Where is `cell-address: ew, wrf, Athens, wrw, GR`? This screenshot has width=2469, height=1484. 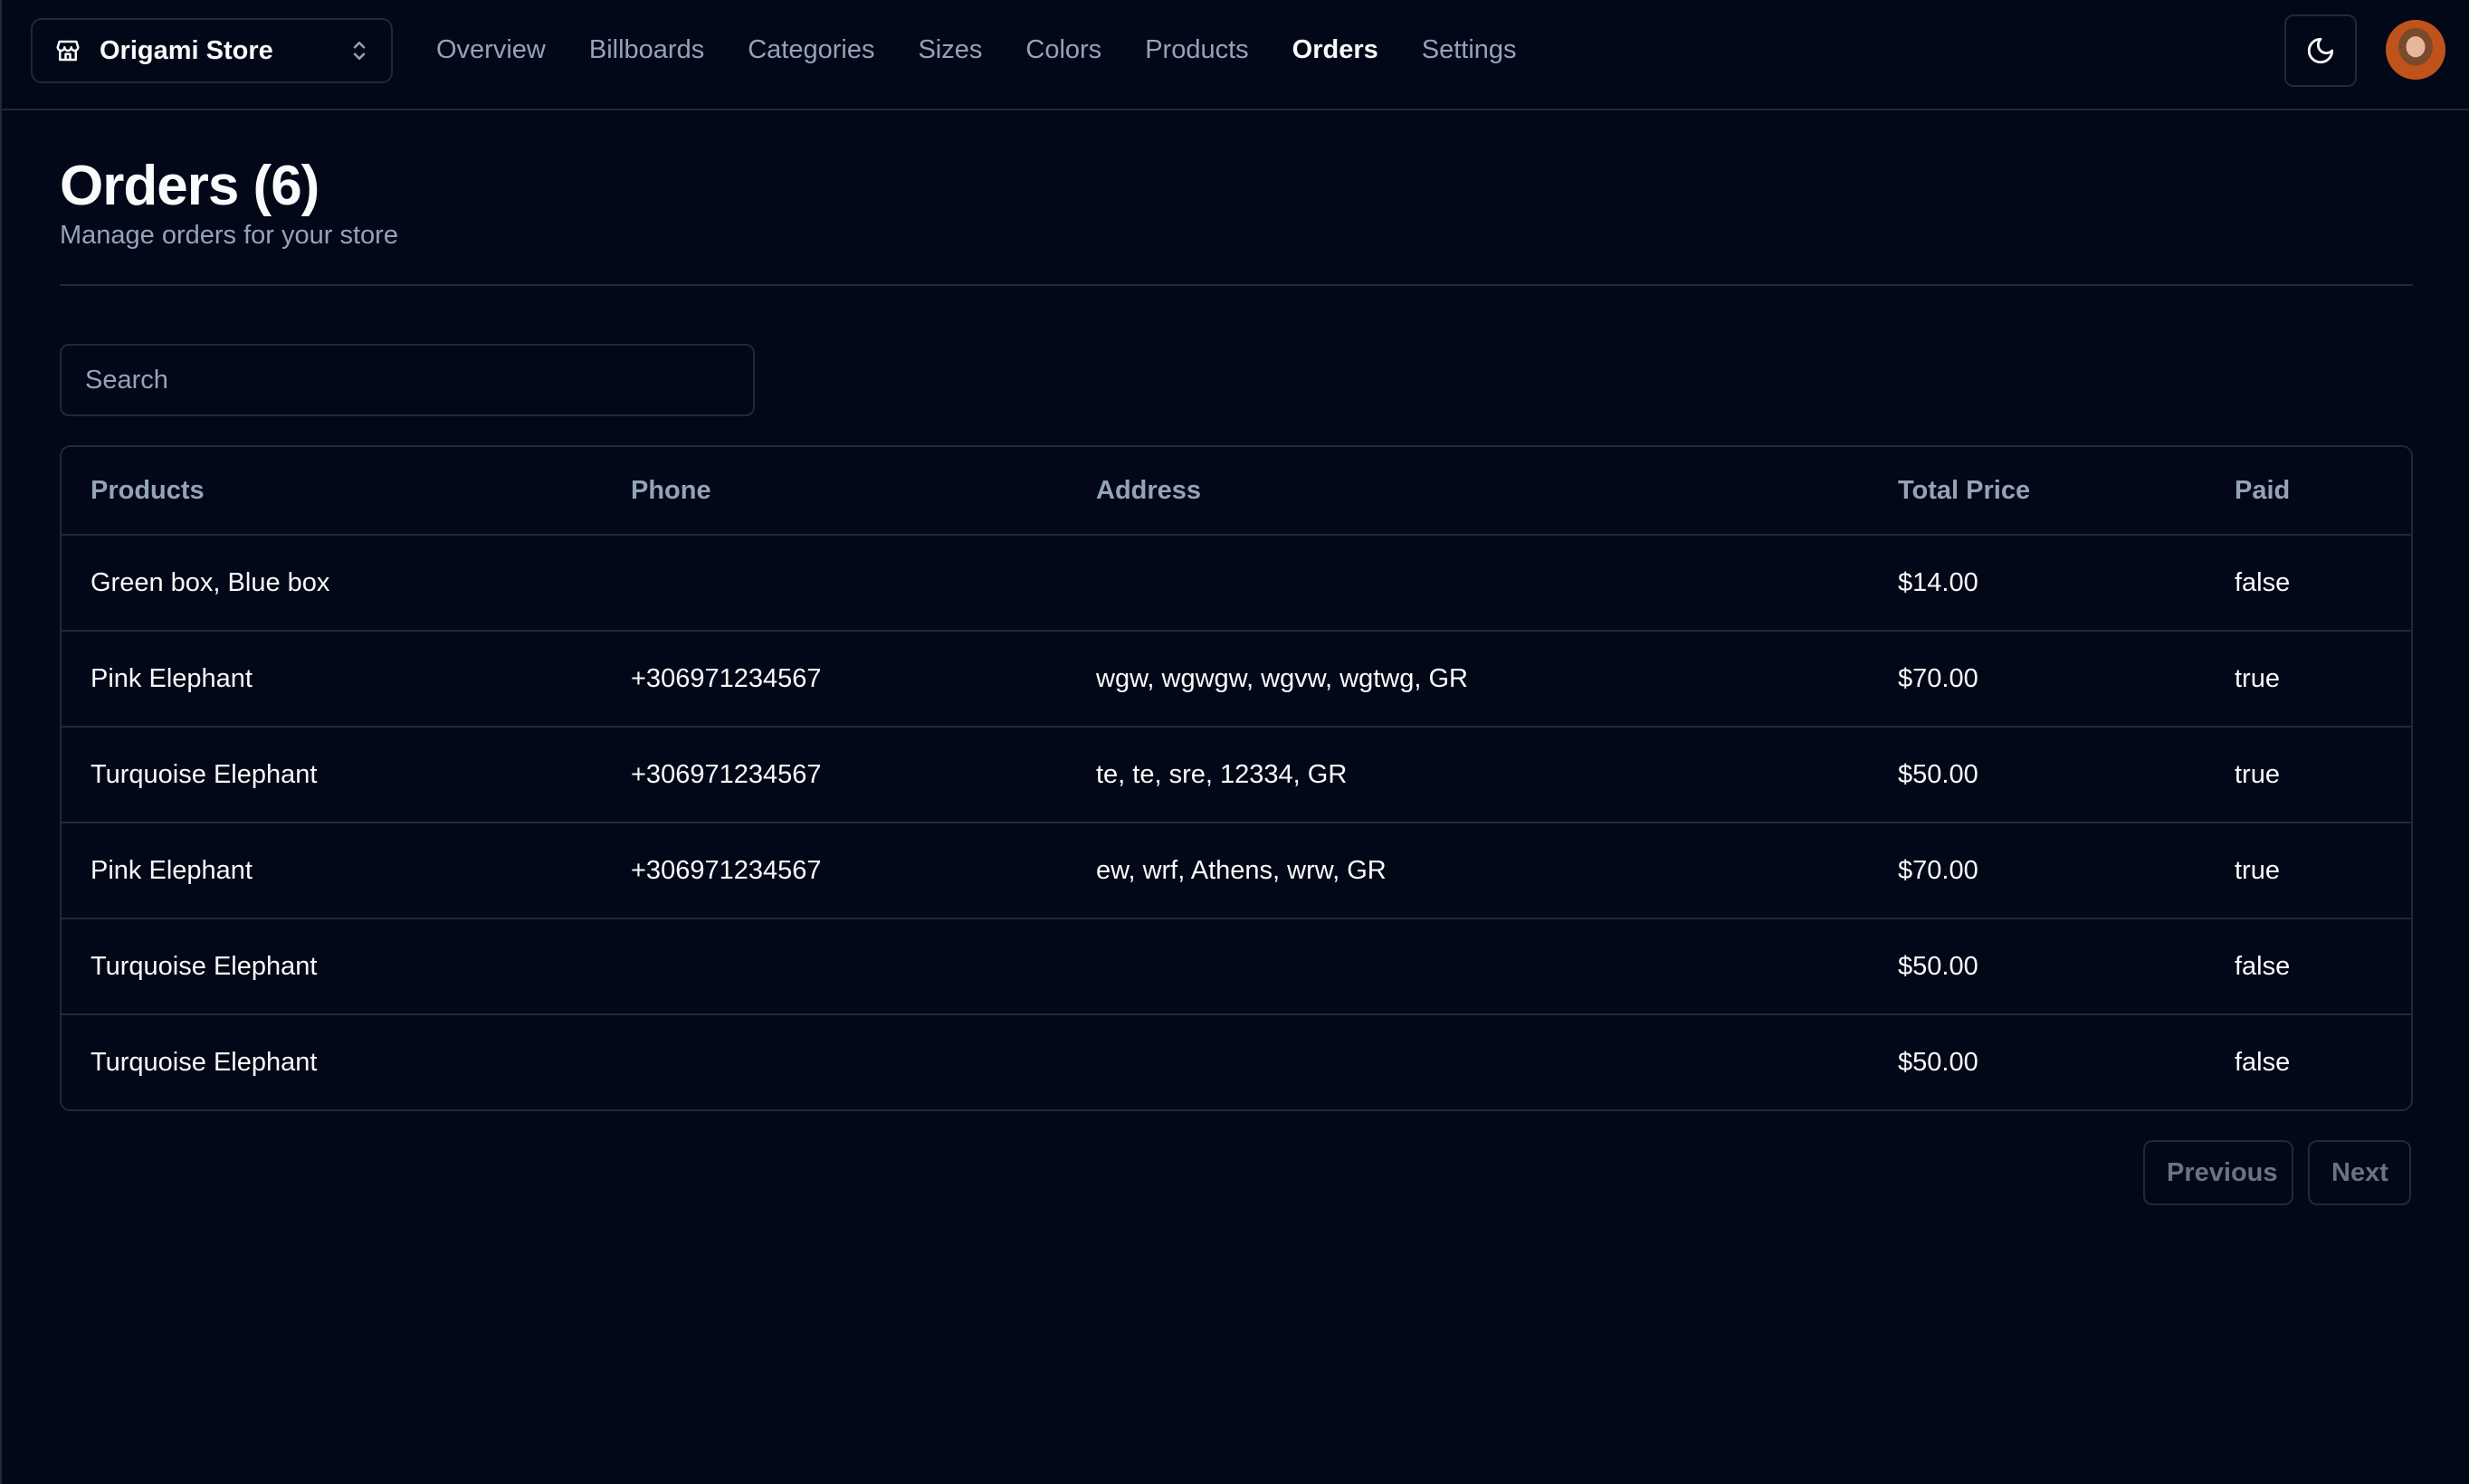
cell-address: ew, wrf, Athens, wrw, GR is located at coordinates (1468, 871).